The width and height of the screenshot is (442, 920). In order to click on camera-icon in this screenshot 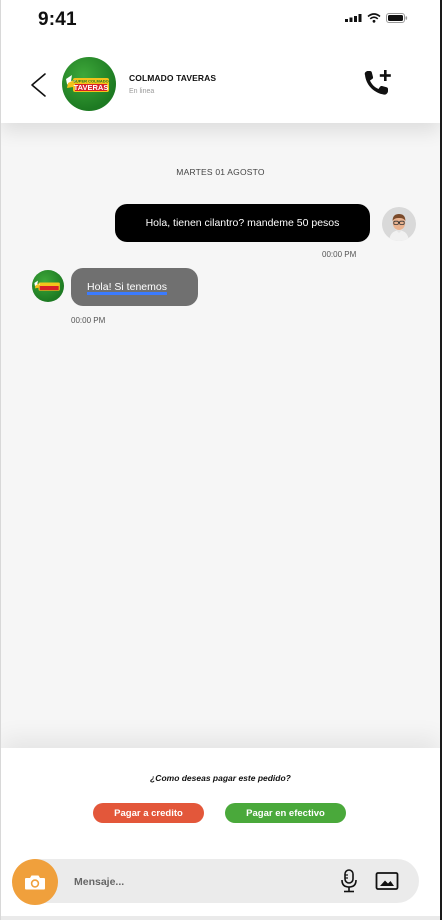, I will do `click(35, 882)`.